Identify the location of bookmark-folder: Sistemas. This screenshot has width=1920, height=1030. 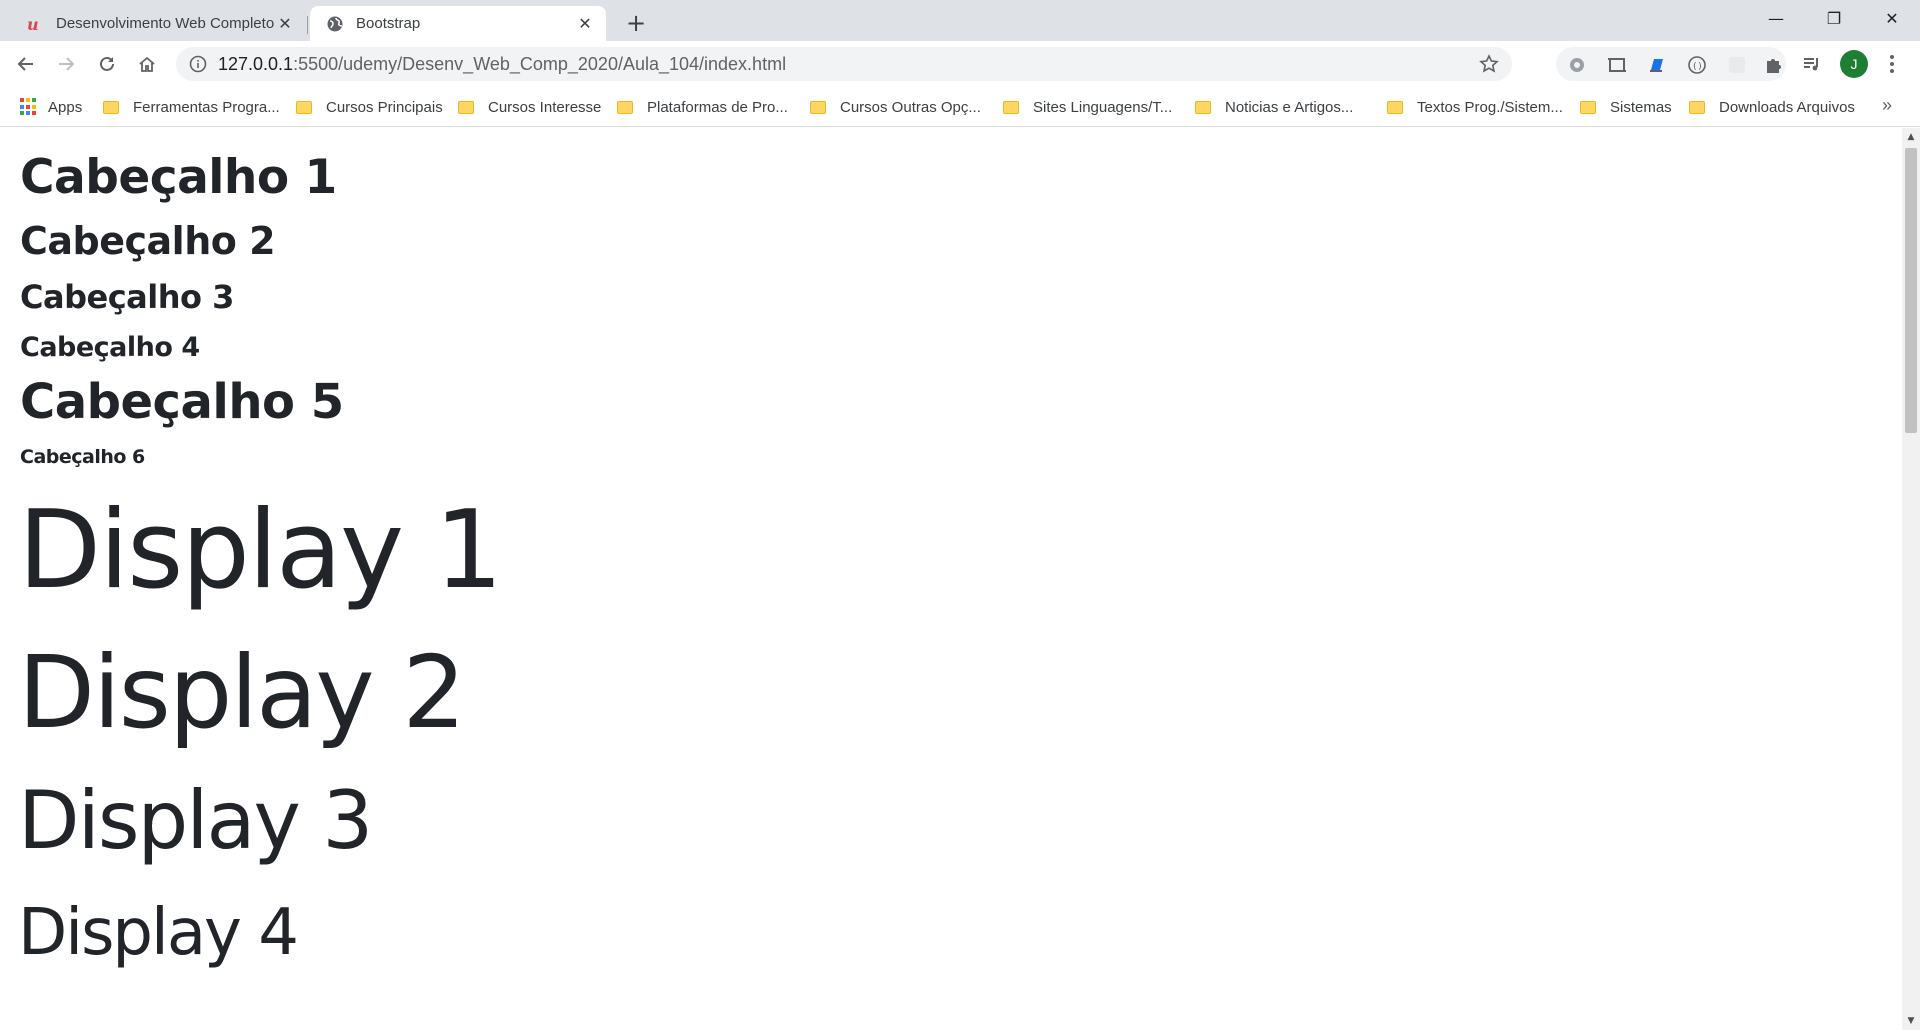
(1626, 107).